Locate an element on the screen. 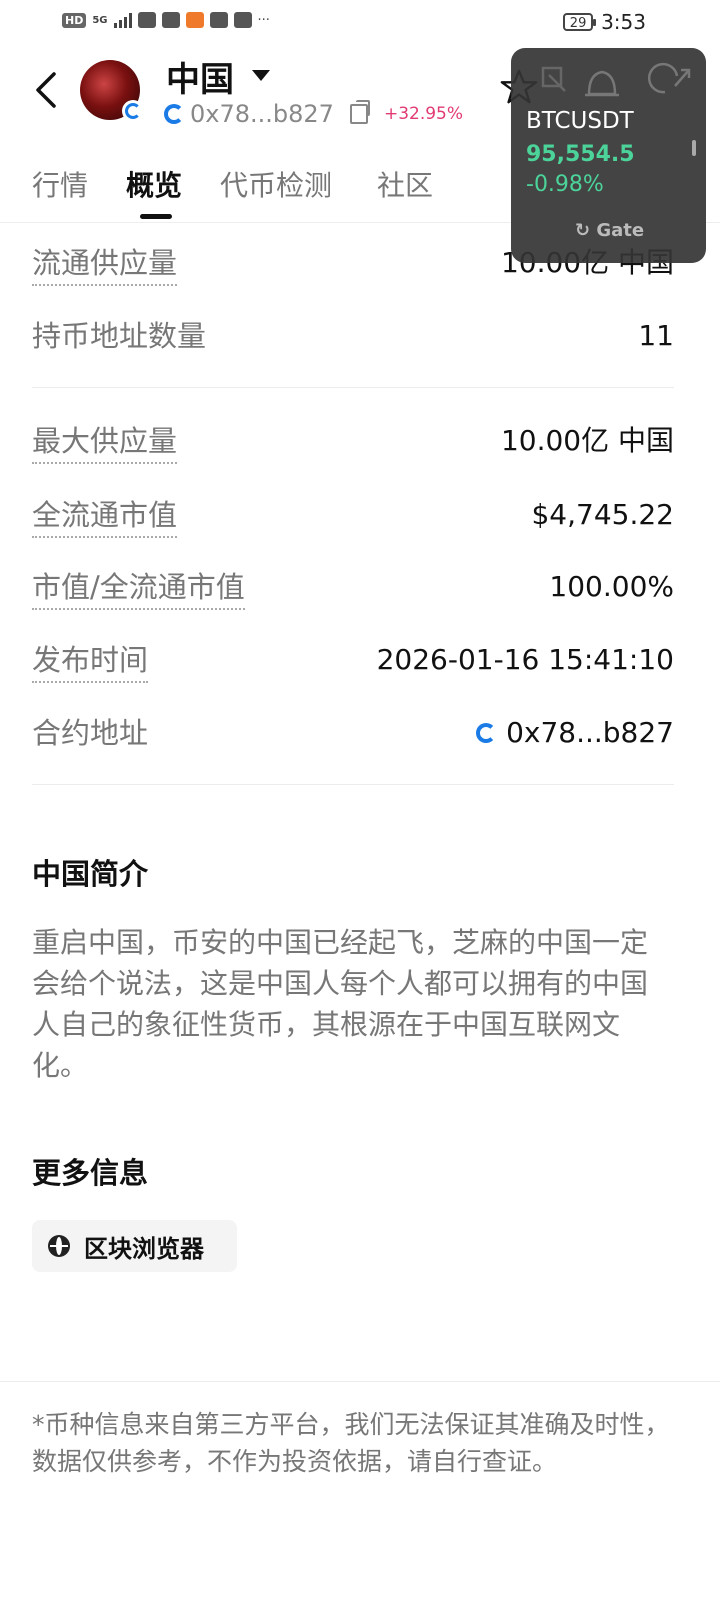  more-info-title: 更多信息 is located at coordinates (90, 1173).